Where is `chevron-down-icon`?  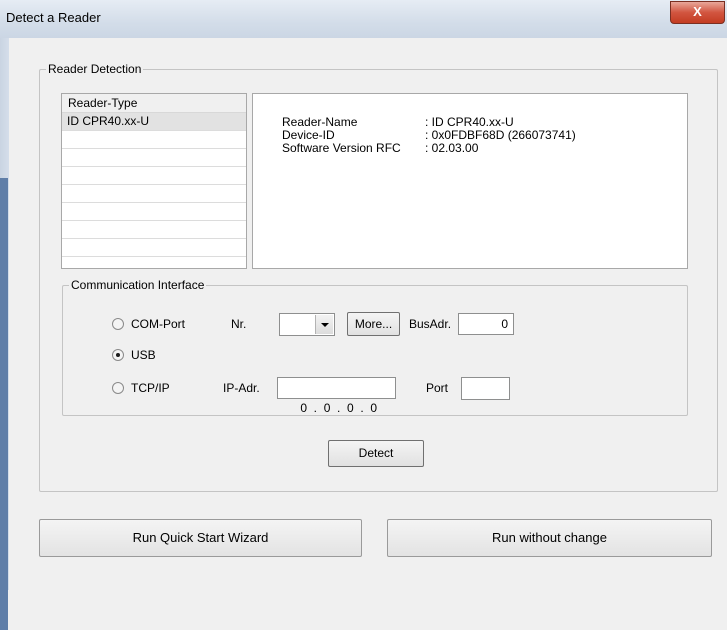 chevron-down-icon is located at coordinates (324, 324).